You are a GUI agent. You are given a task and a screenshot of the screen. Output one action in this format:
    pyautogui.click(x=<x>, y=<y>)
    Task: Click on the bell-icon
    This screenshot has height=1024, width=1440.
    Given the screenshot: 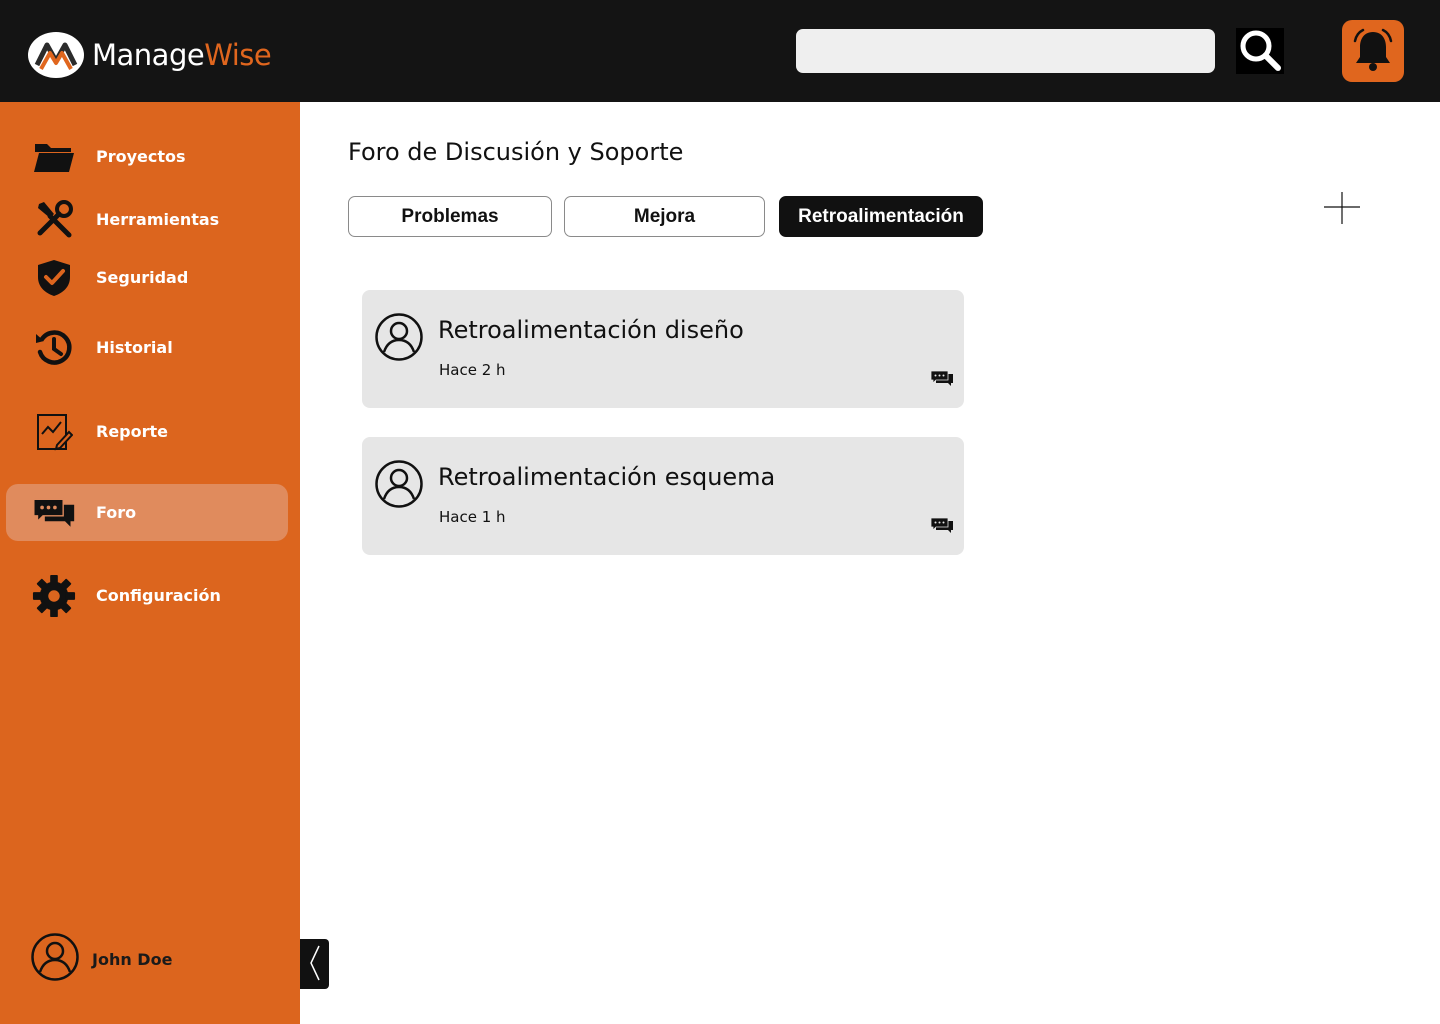 What is the action you would take?
    pyautogui.click(x=1373, y=51)
    